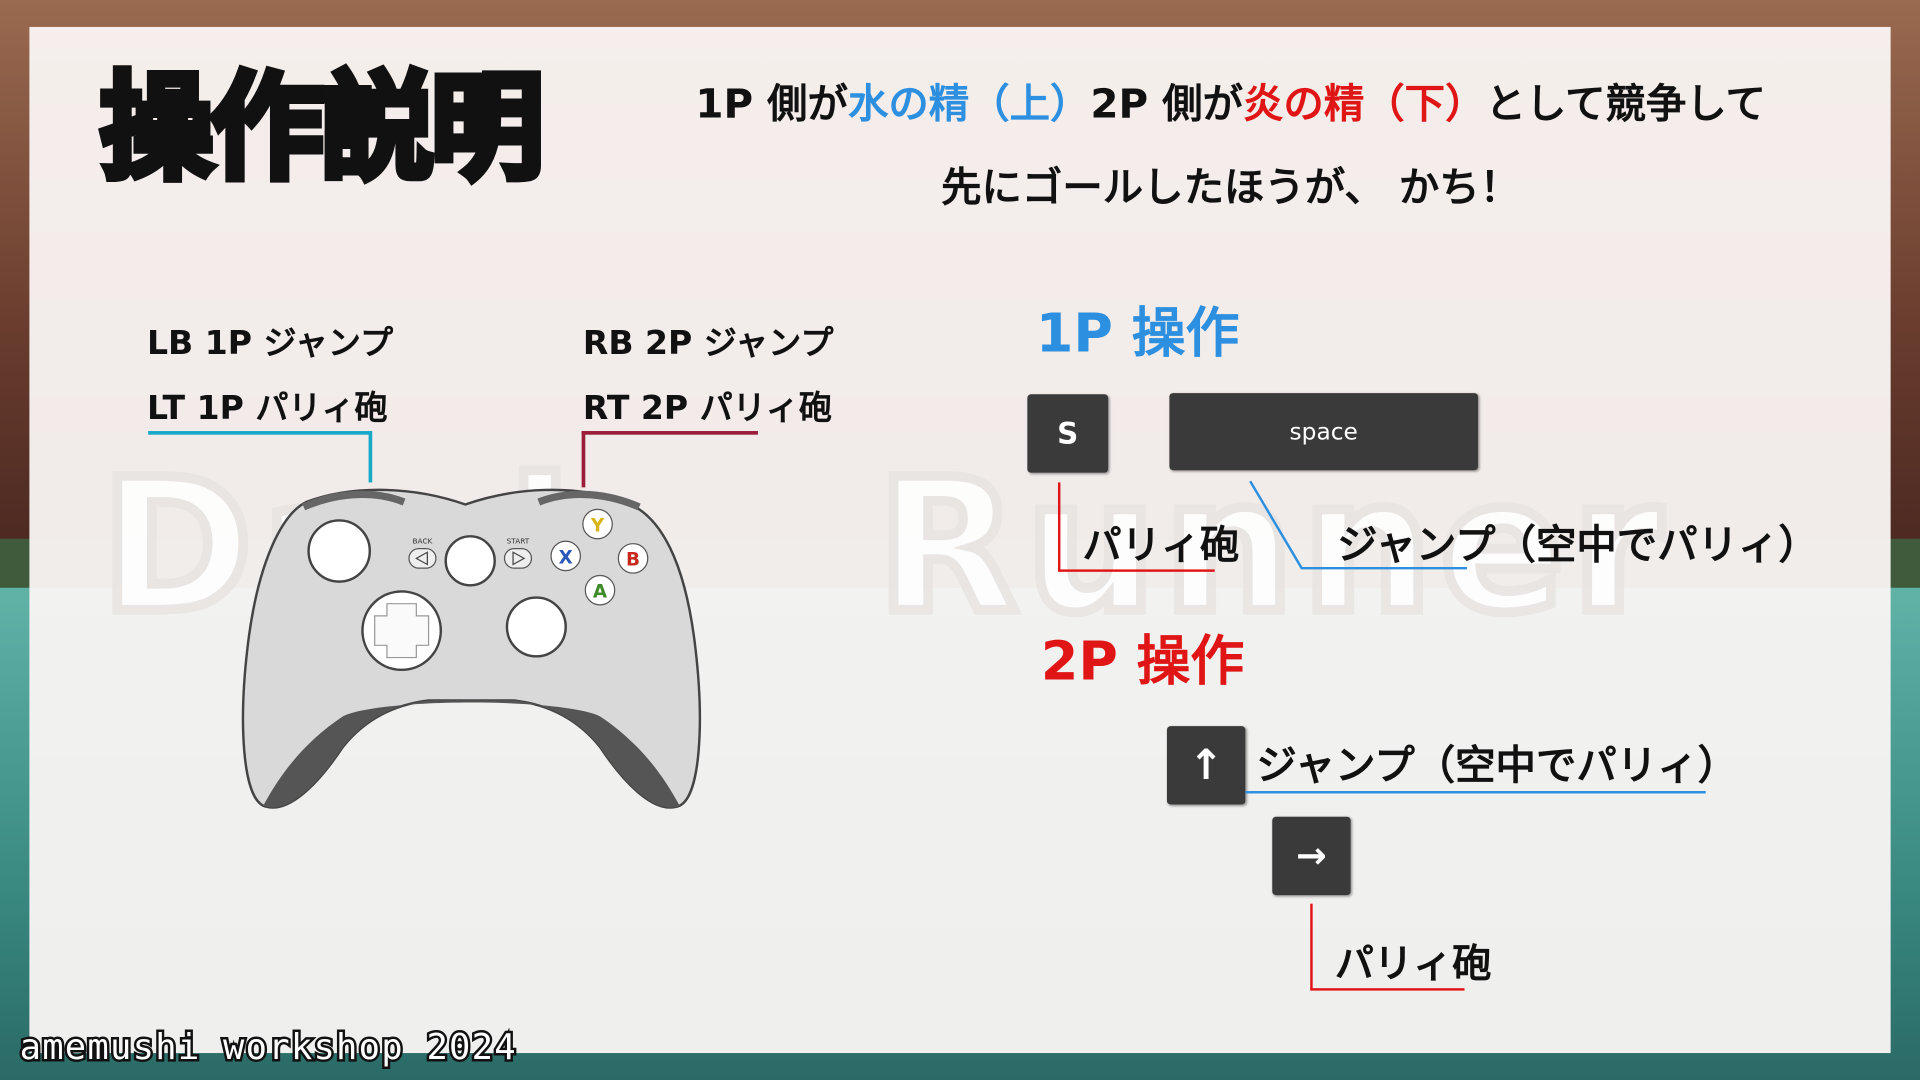  I want to click on p1-jump-label: ジャンプ（空中でパリィ）, so click(1578, 544).